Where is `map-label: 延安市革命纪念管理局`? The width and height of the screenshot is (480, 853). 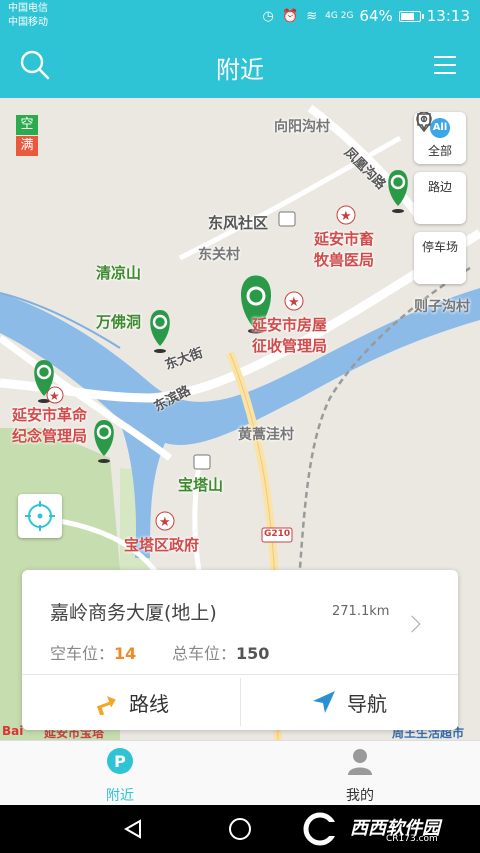 map-label: 延安市革命纪念管理局 is located at coordinates (50, 425).